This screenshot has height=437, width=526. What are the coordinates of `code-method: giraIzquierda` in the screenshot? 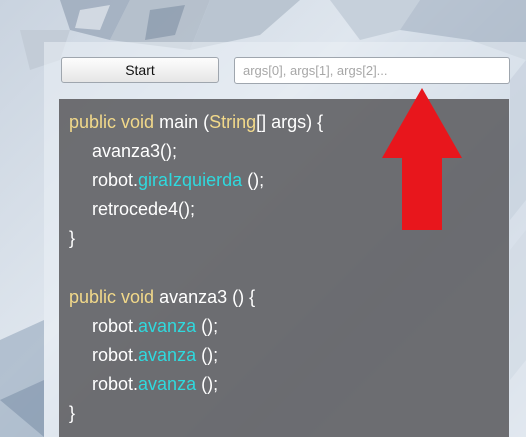 It's located at (190, 180).